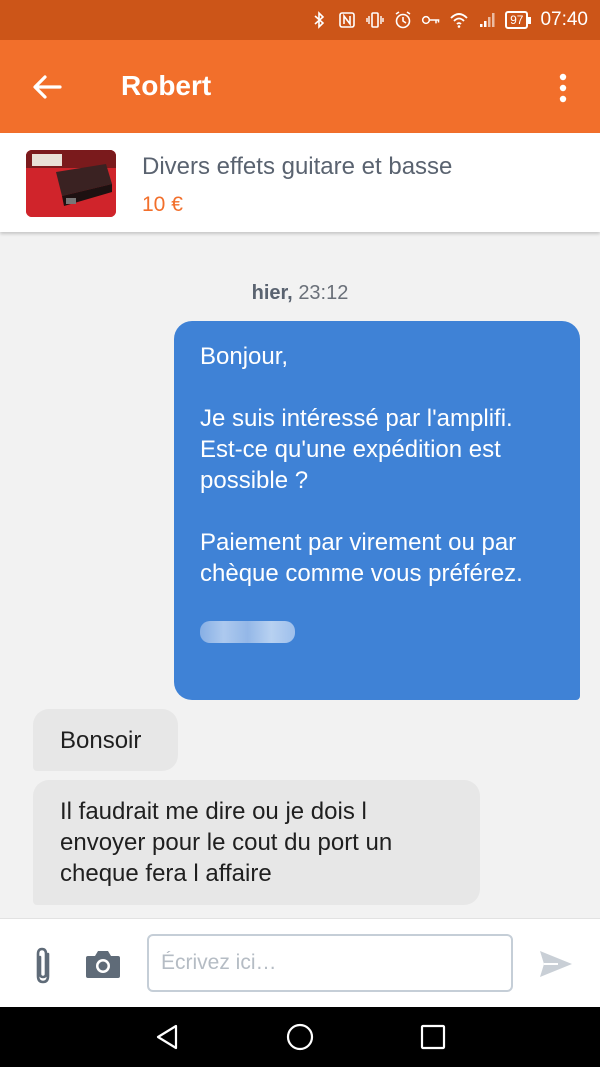 This screenshot has width=600, height=1067. I want to click on incoming-message: Bonsoir, so click(105, 740).